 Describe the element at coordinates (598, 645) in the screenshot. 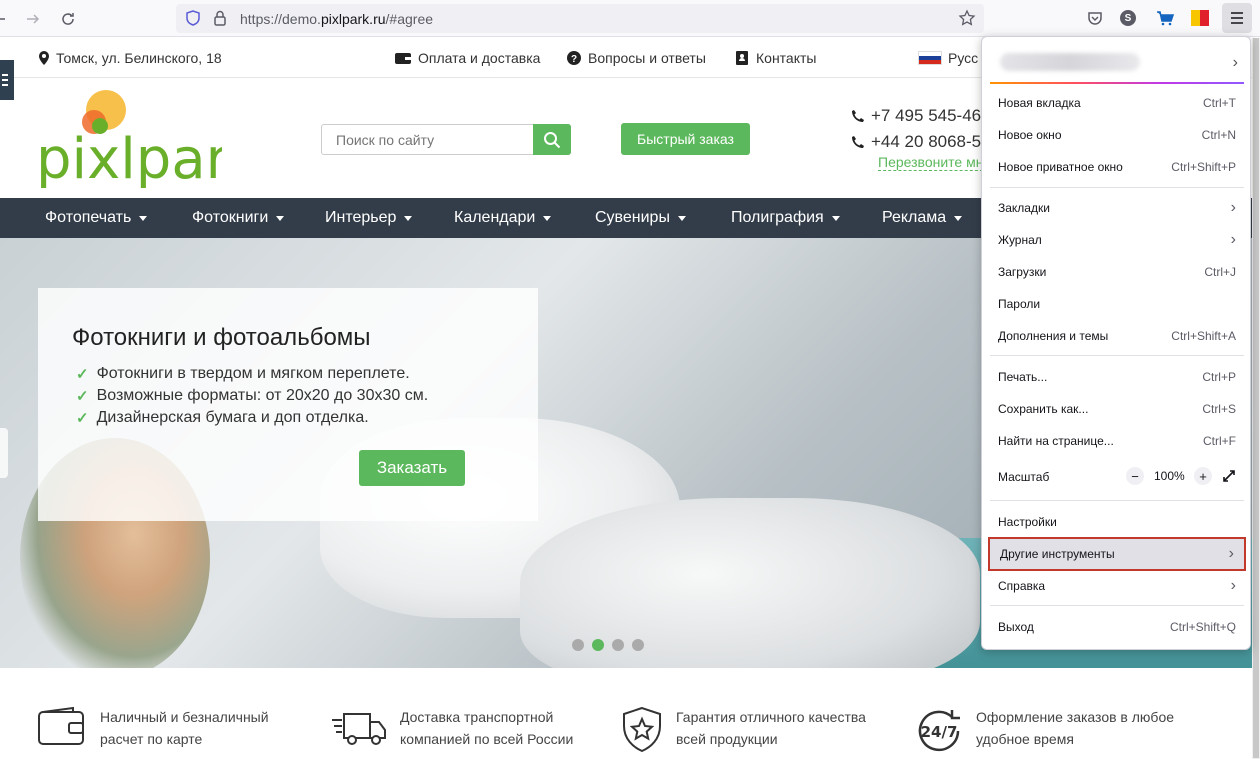

I see `slider-dot-active` at that location.